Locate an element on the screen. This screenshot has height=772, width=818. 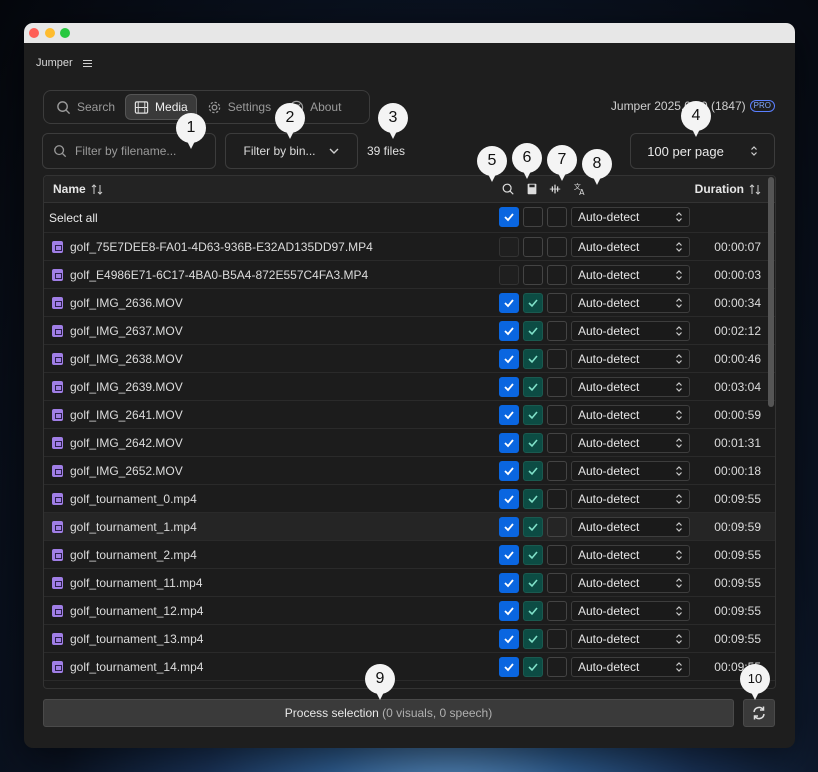
name-column-header: Name is located at coordinates (78, 189).